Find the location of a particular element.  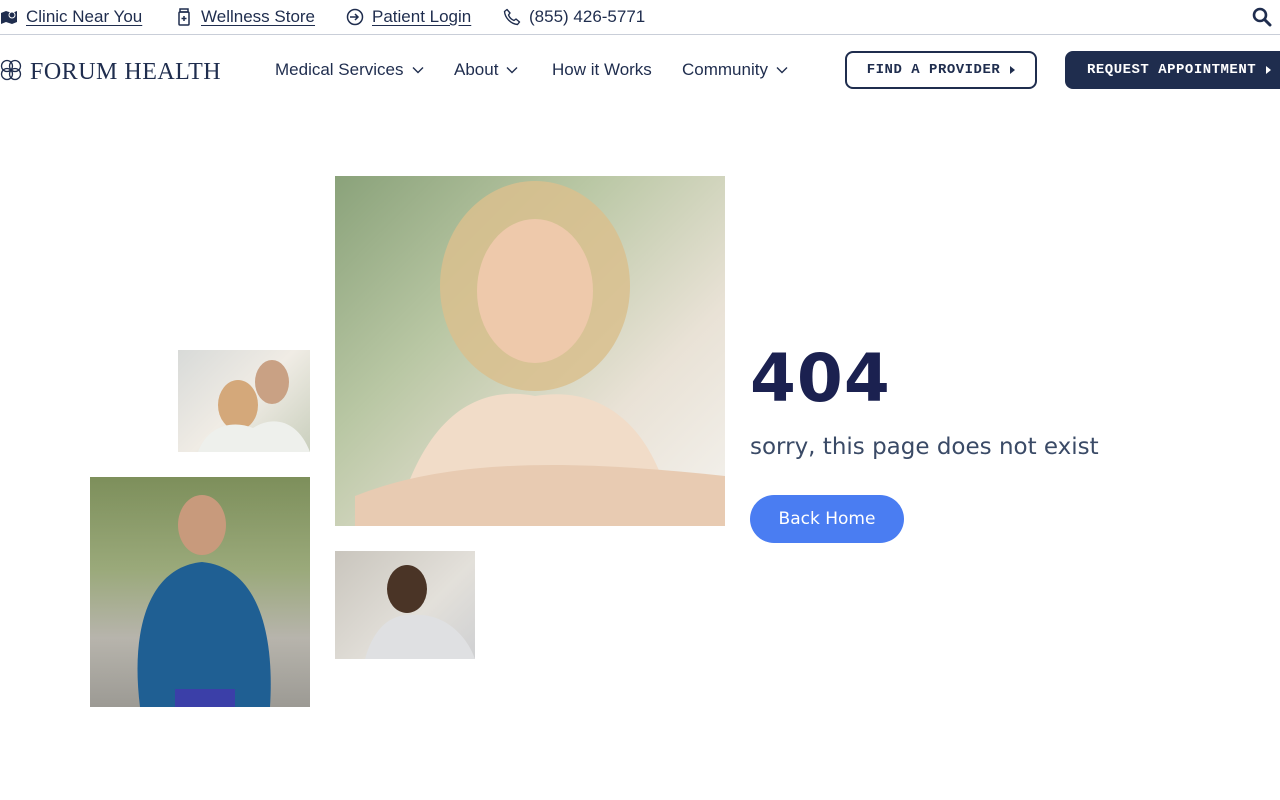

phone-number: (855) 426-5771 is located at coordinates (587, 17).